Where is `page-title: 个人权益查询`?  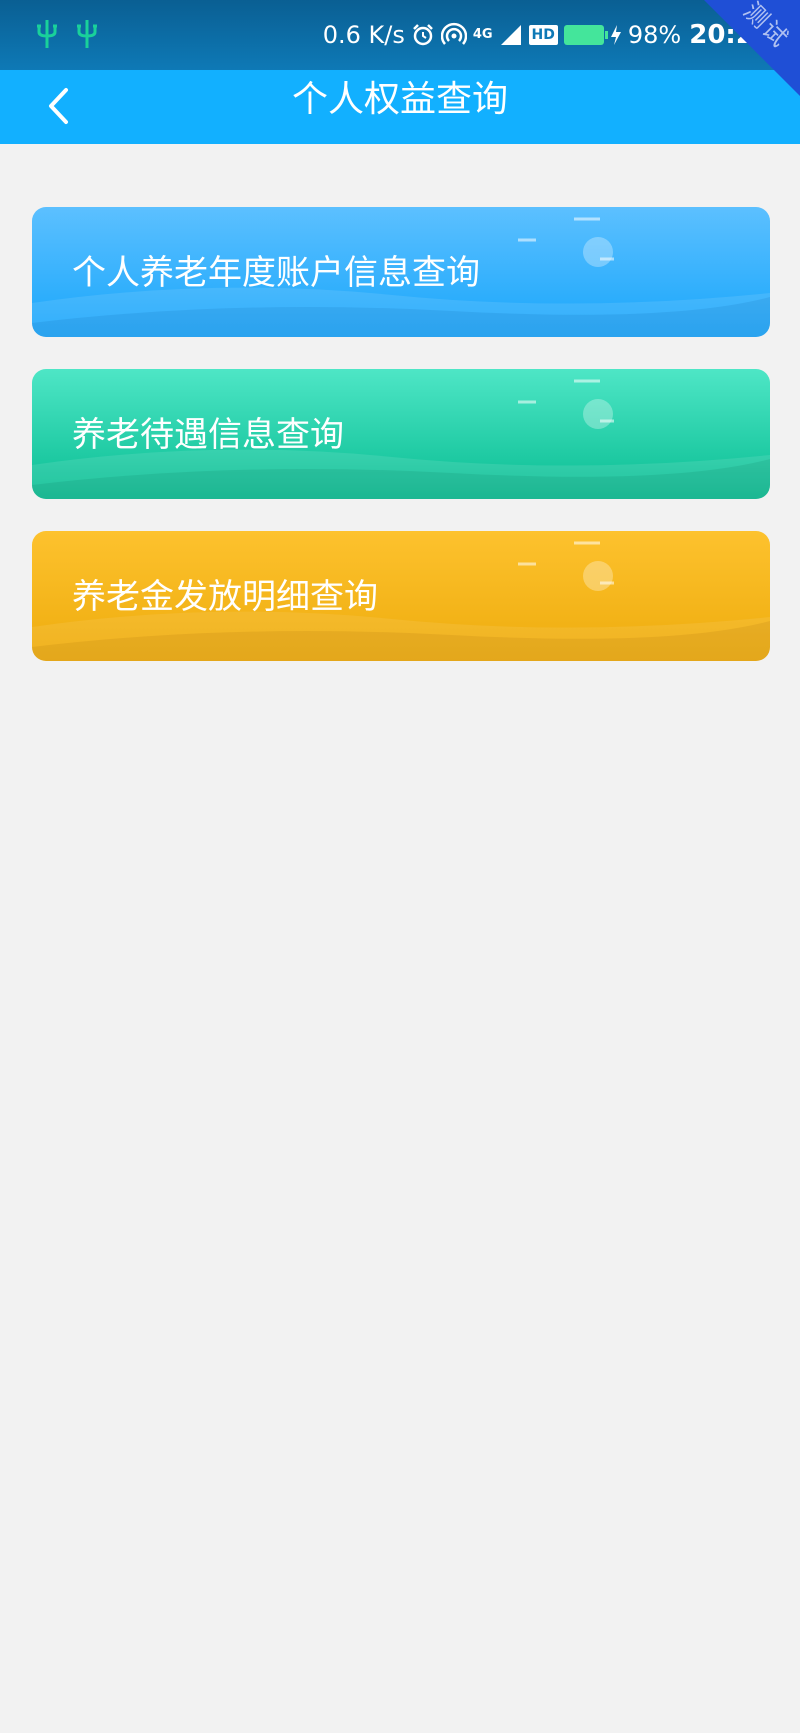 page-title: 个人权益查询 is located at coordinates (399, 99).